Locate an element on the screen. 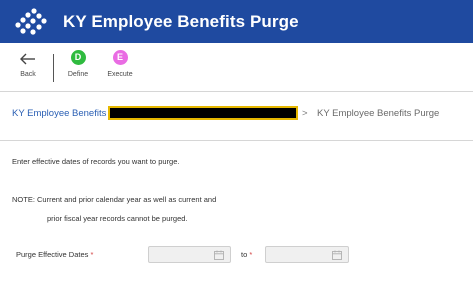  back-label: Back is located at coordinates (28, 74).